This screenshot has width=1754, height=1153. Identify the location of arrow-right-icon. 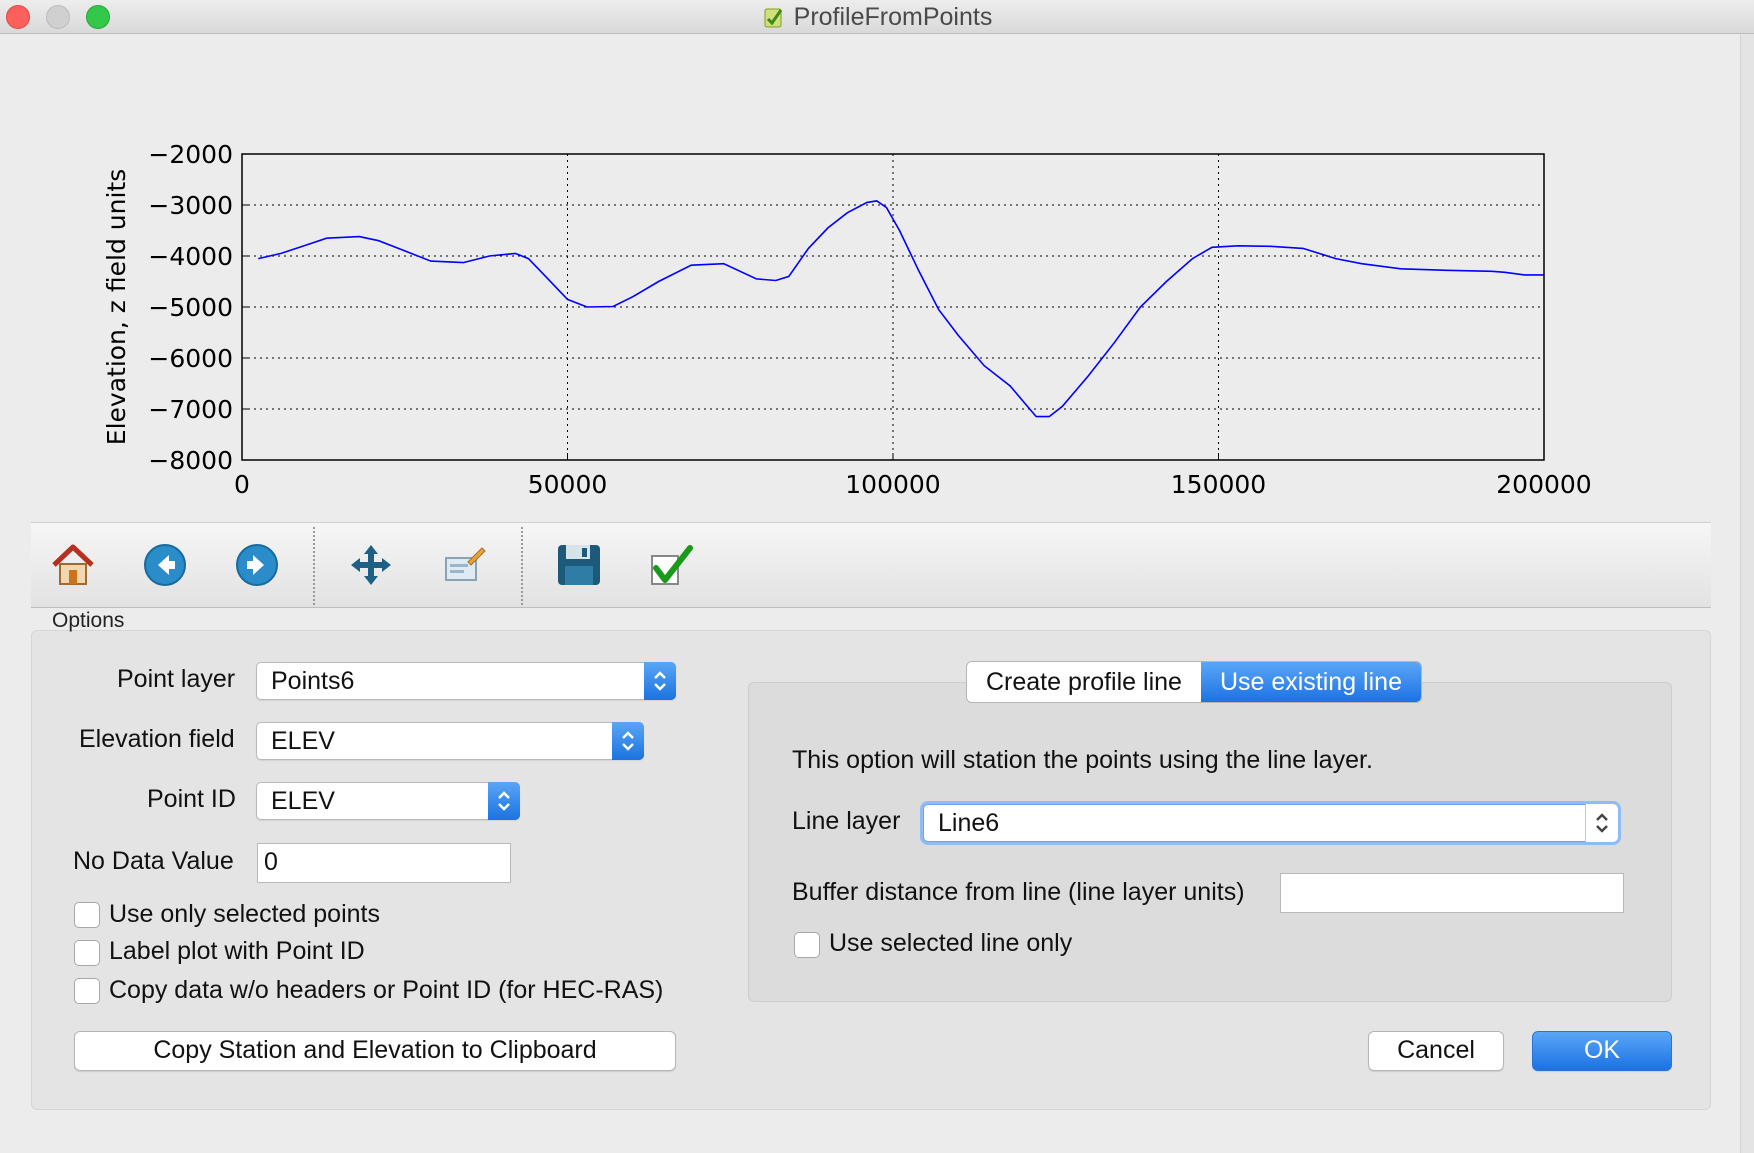
(257, 565).